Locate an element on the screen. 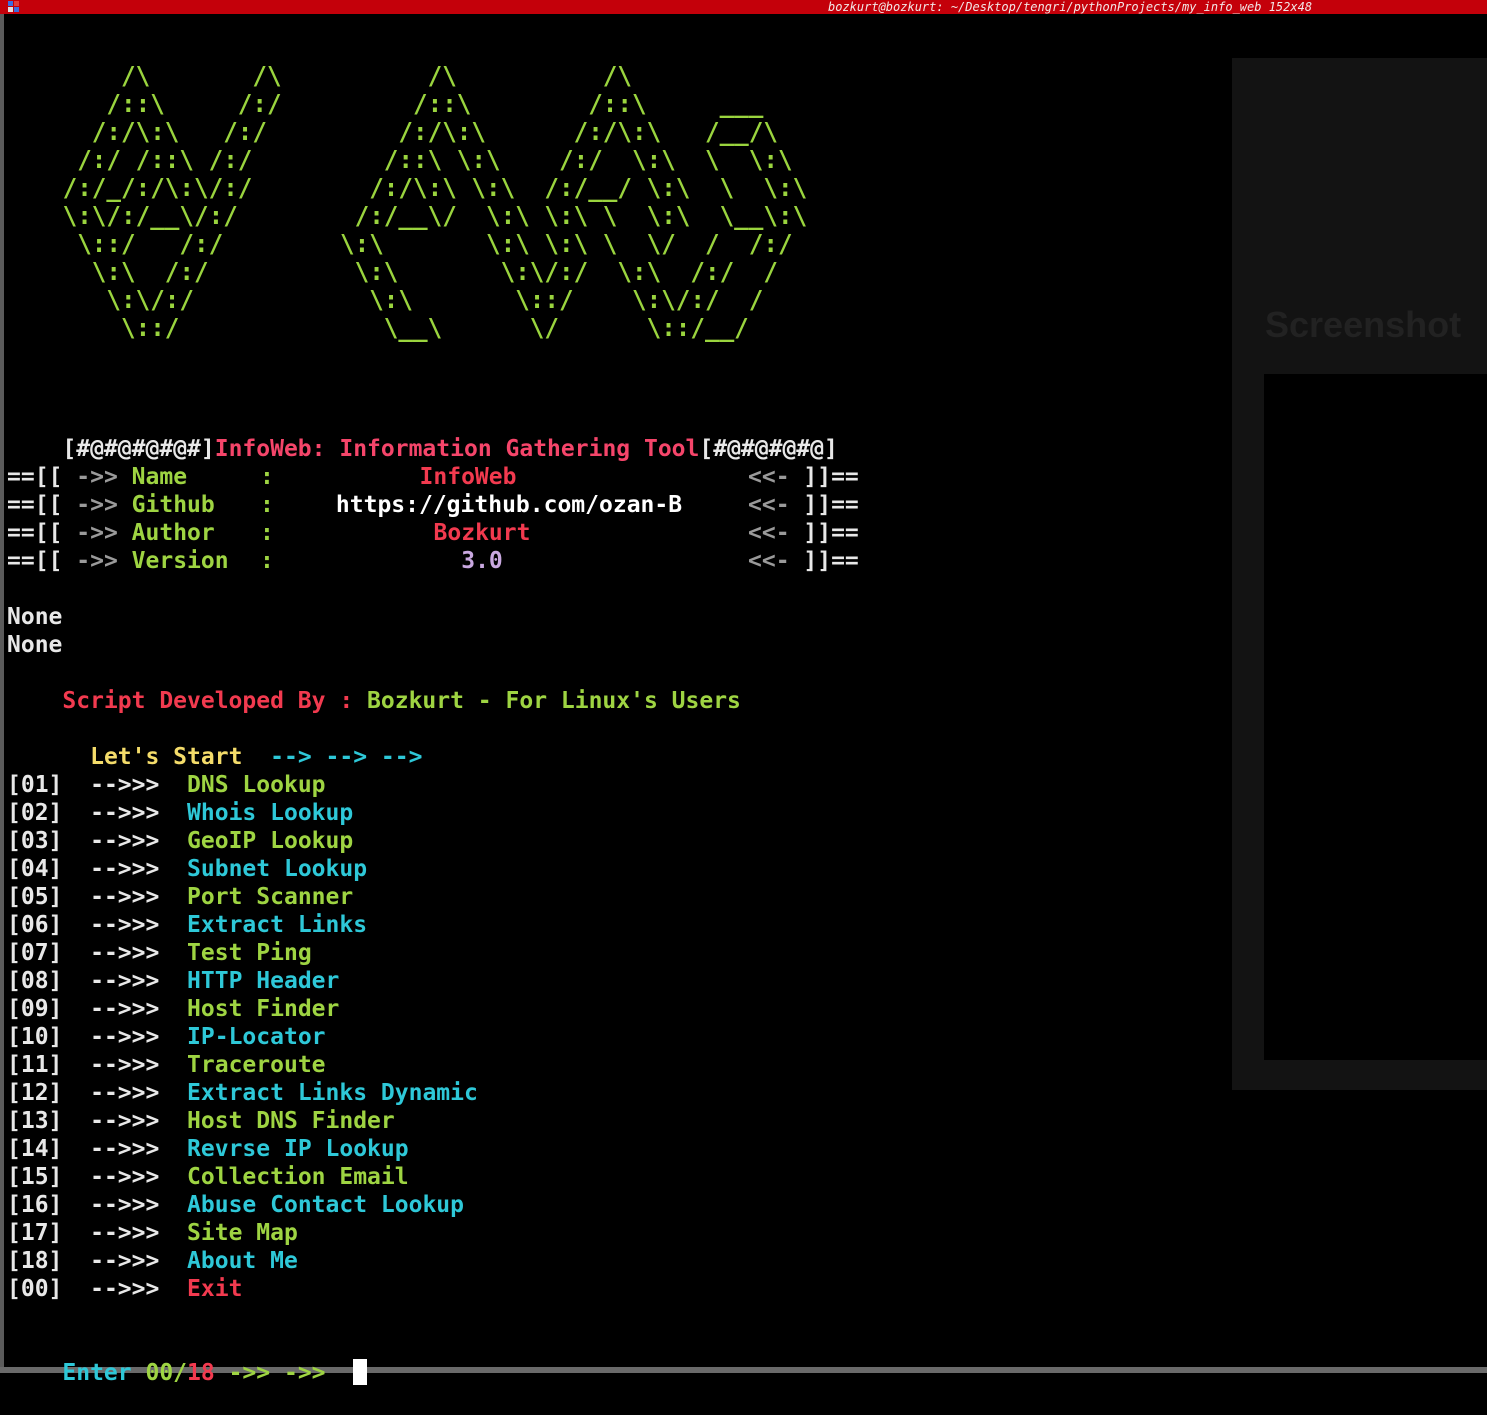 This screenshot has width=1487, height=1415. prompt-range-max: 18 is located at coordinates (201, 1373).